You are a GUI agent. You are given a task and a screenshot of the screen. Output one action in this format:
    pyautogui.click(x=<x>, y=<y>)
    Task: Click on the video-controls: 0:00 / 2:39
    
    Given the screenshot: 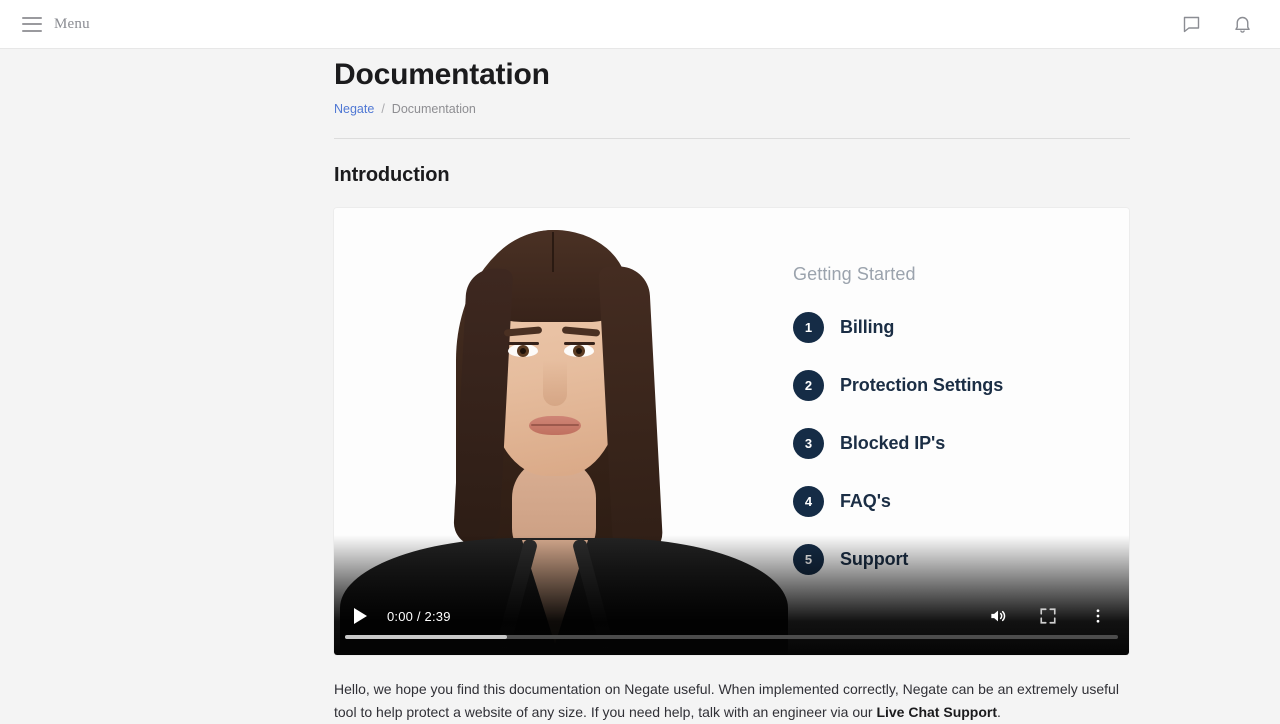 What is the action you would take?
    pyautogui.click(x=731, y=625)
    